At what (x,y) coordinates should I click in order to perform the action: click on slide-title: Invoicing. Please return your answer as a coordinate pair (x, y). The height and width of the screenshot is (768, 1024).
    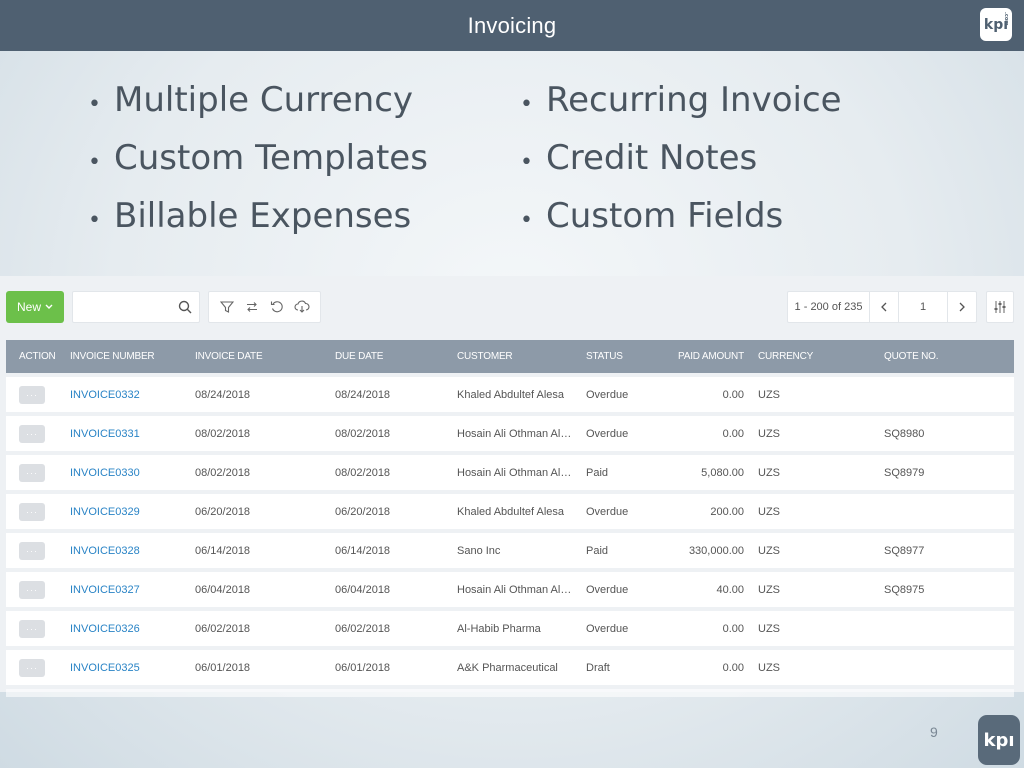
    Looking at the image, I should click on (512, 25).